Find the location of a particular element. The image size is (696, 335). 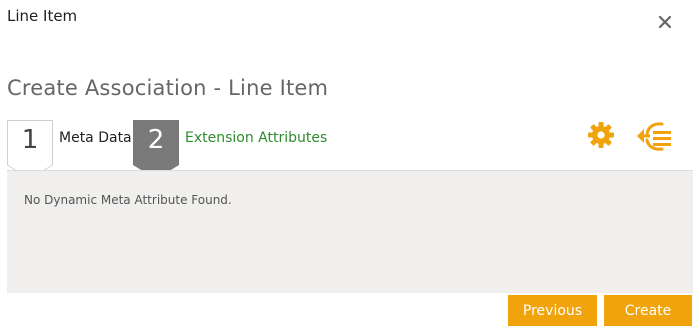

close-icon is located at coordinates (665, 22).